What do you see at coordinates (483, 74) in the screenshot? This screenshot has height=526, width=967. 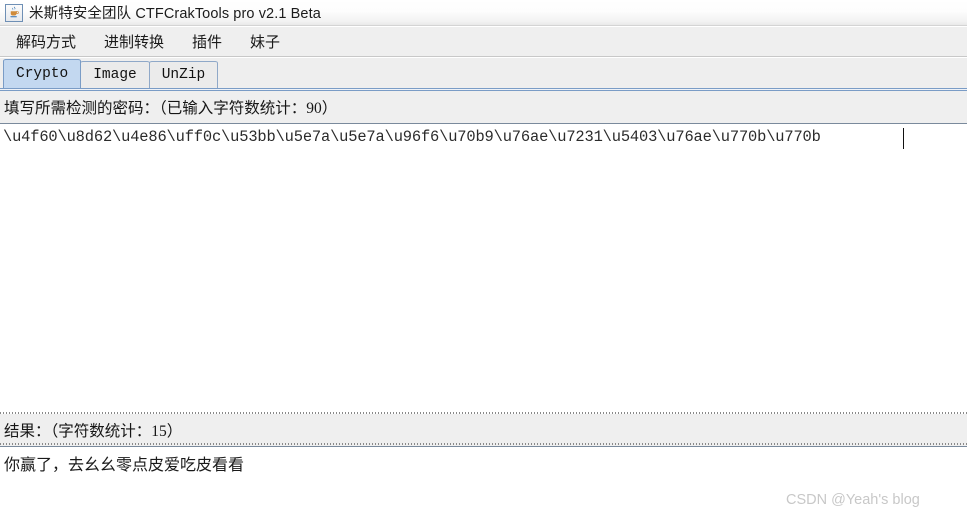 I see `tabstrip: Crypto Image UnZip` at bounding box center [483, 74].